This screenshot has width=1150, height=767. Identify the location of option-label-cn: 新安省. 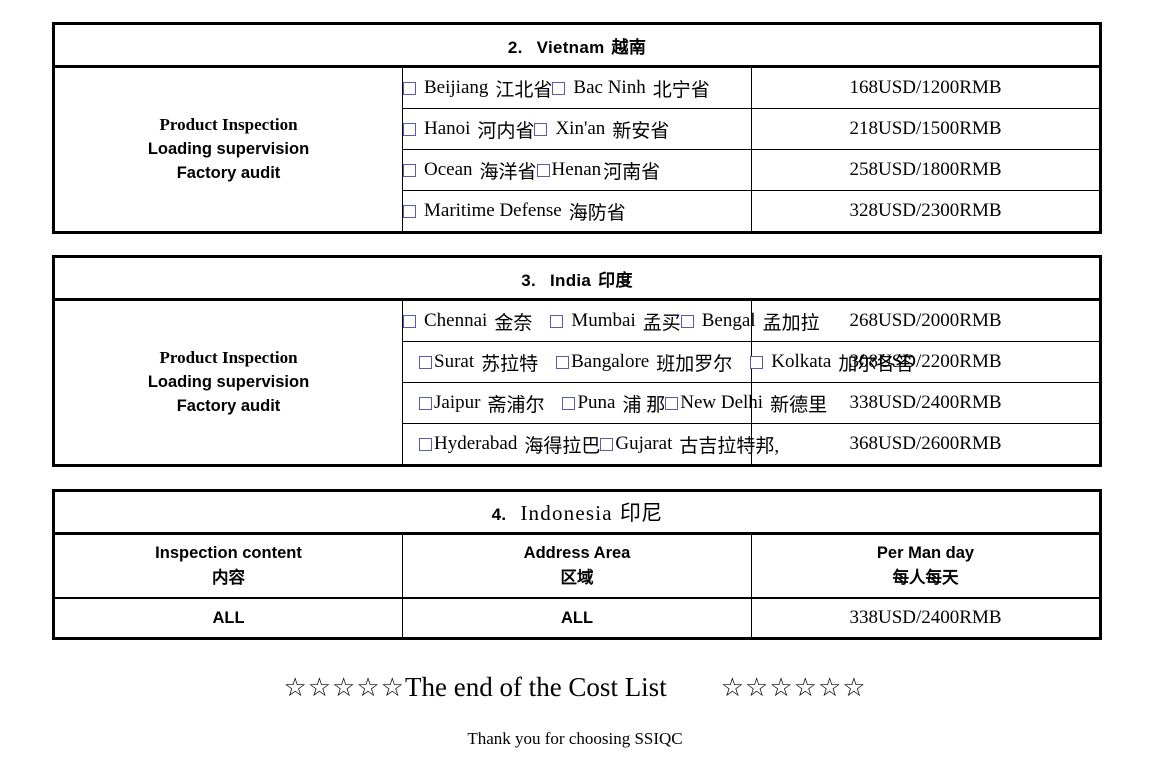
(641, 131).